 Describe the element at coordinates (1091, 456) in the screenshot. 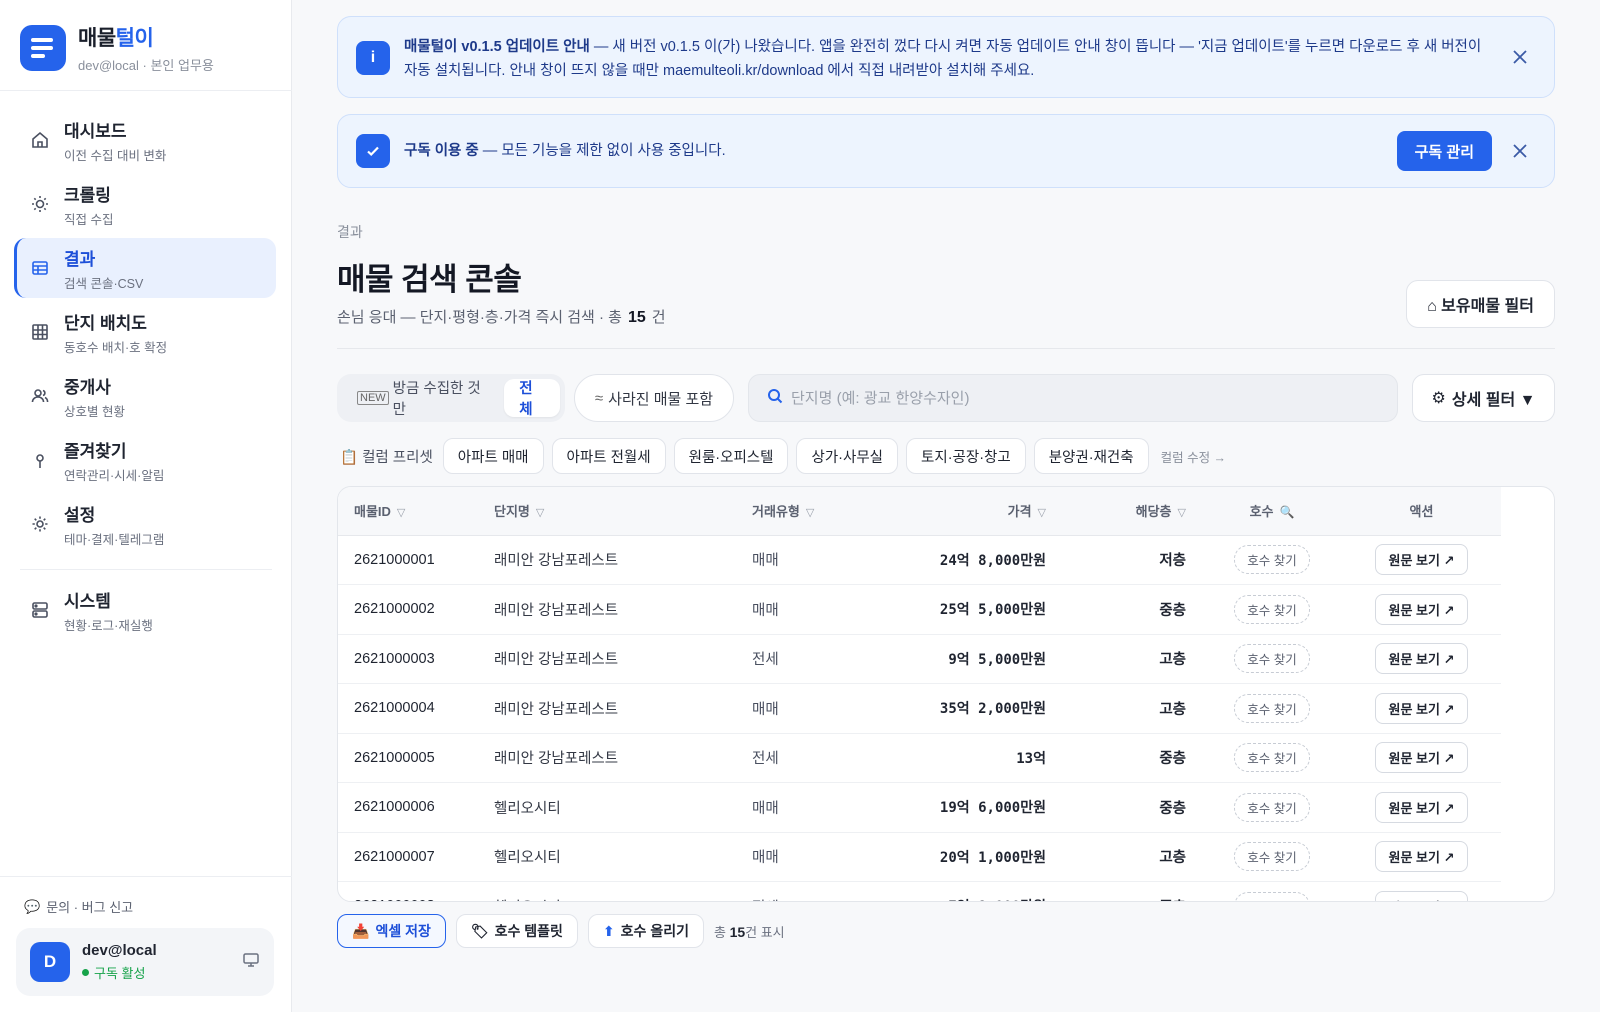

I see `preset-chip: 분양권·재건축` at that location.